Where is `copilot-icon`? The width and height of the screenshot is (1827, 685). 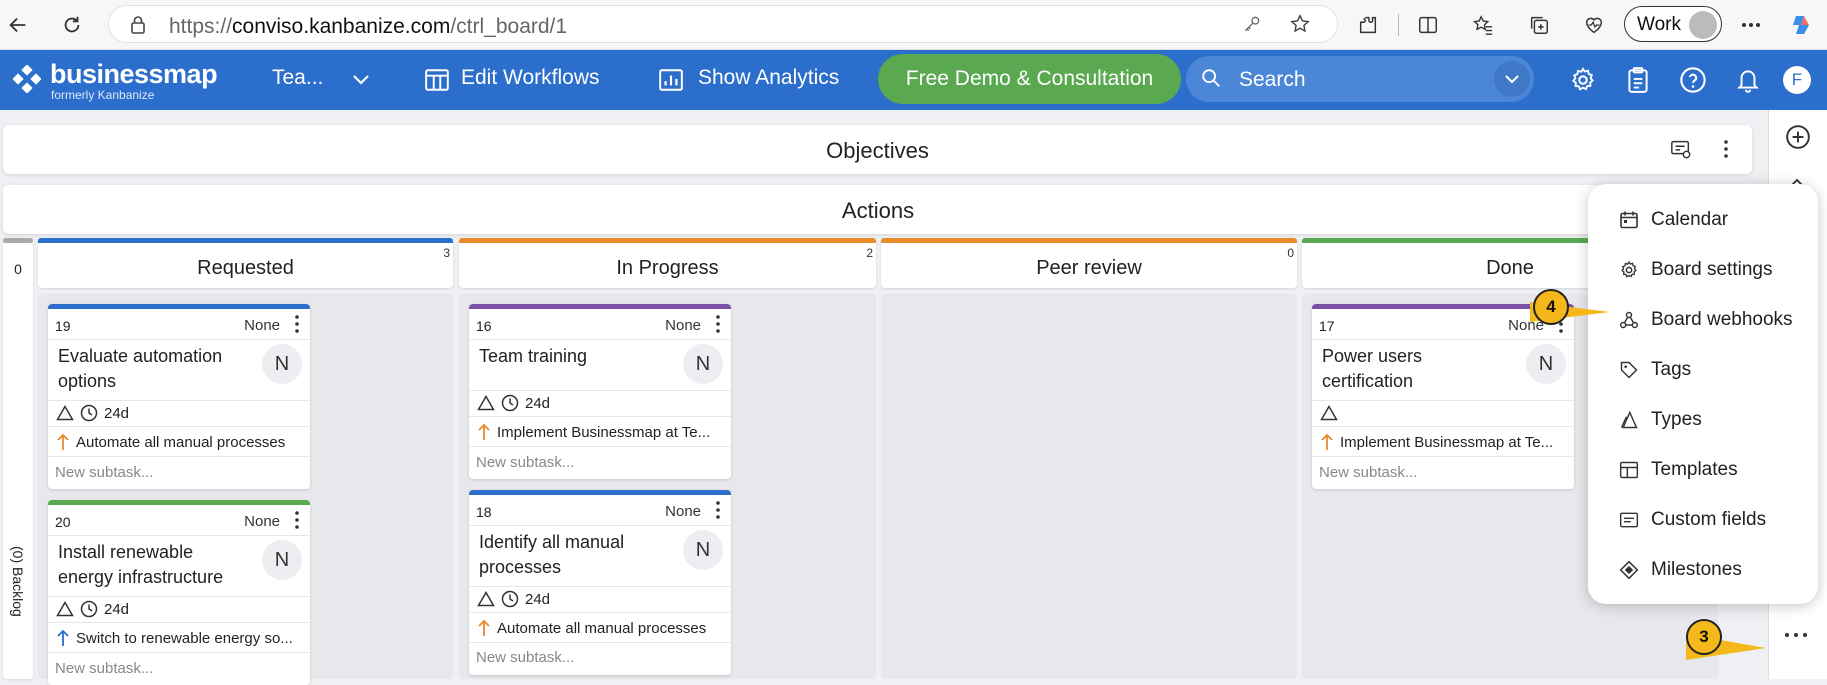
copilot-icon is located at coordinates (1801, 25).